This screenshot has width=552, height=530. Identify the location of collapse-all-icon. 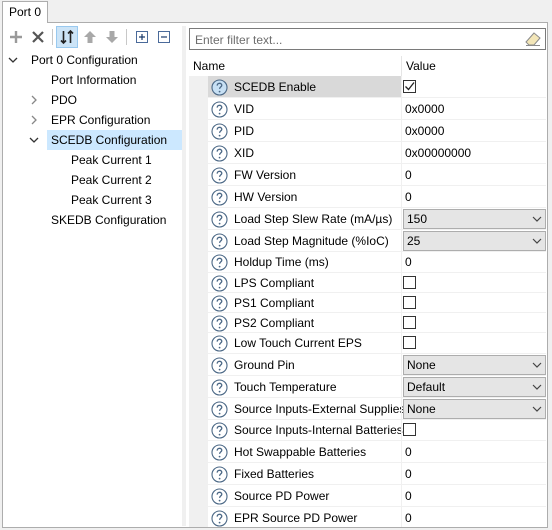
(164, 37).